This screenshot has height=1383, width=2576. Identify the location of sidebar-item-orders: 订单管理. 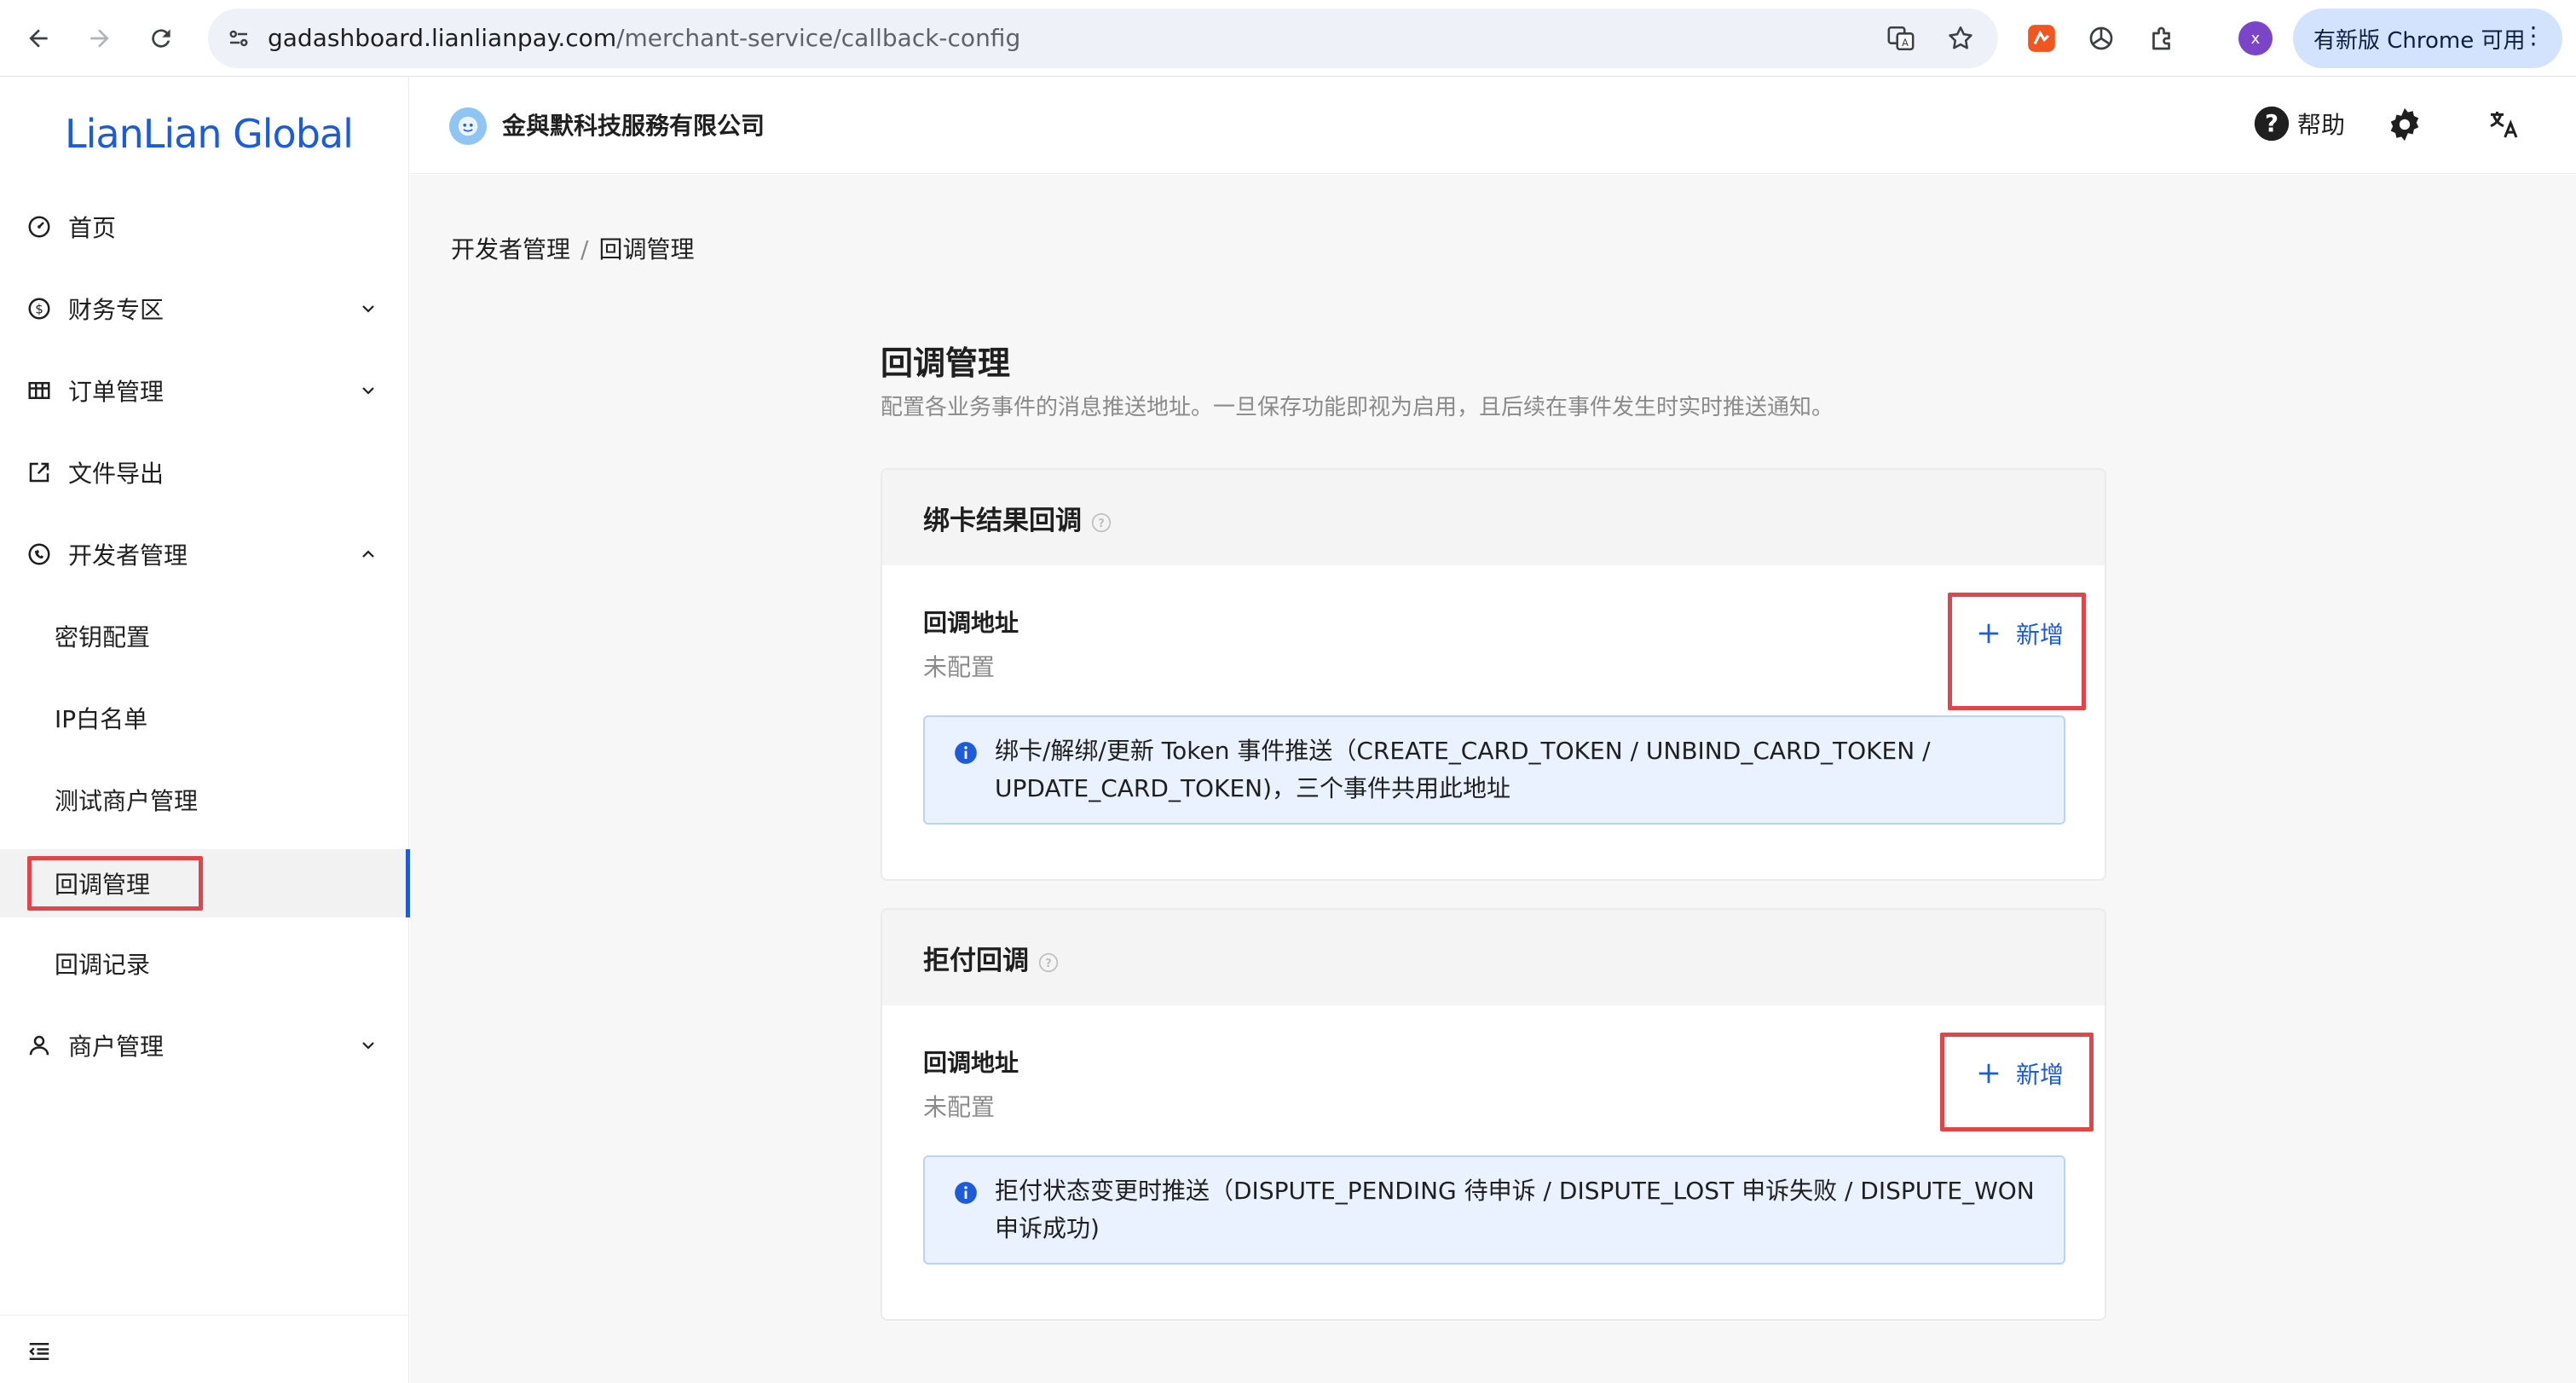
(204, 390).